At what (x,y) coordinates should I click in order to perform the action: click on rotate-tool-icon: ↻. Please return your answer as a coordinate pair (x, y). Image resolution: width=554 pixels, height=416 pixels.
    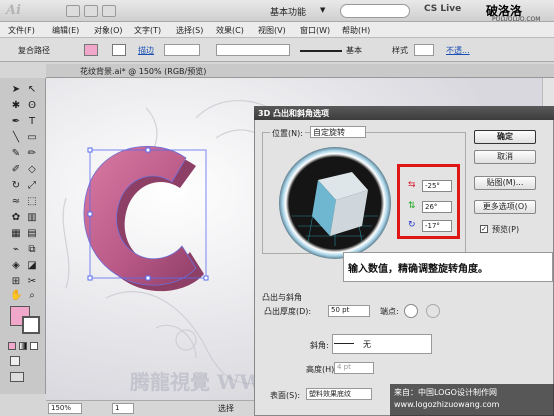
    Looking at the image, I should click on (16, 186).